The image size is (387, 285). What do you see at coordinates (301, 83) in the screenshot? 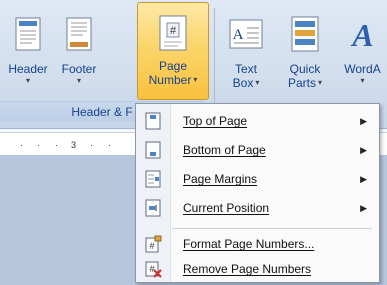
I see `quick-parts-label-line2: Parts` at bounding box center [301, 83].